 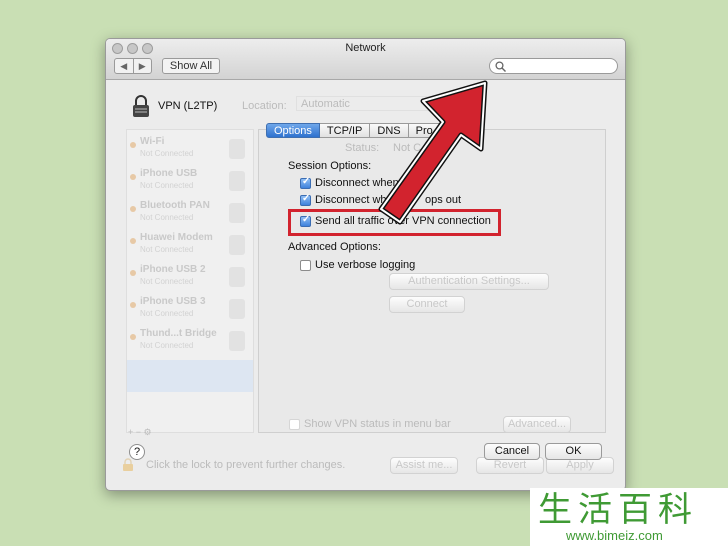 I want to click on red-arrow-icon, so click(x=433, y=152).